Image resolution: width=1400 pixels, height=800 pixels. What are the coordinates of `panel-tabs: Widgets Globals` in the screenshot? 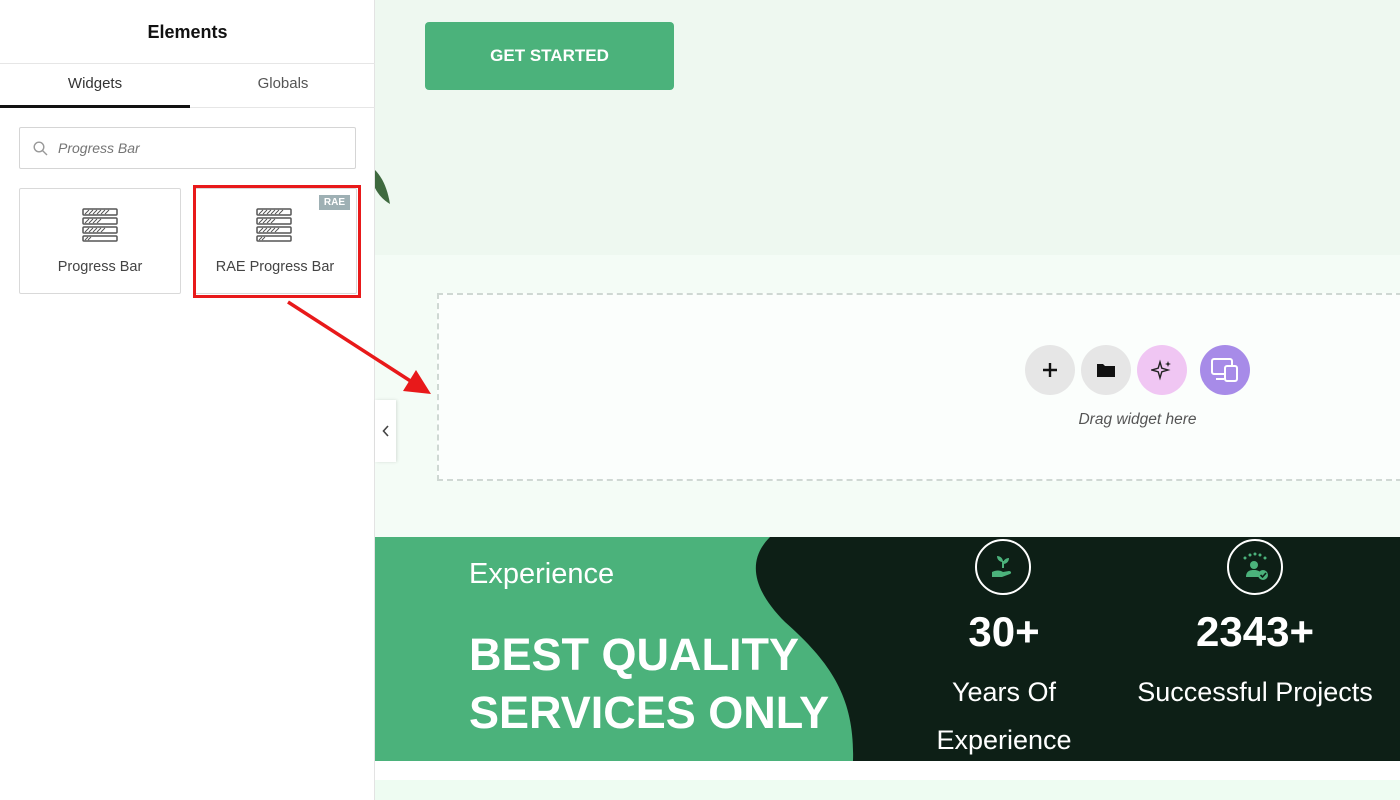 It's located at (187, 86).